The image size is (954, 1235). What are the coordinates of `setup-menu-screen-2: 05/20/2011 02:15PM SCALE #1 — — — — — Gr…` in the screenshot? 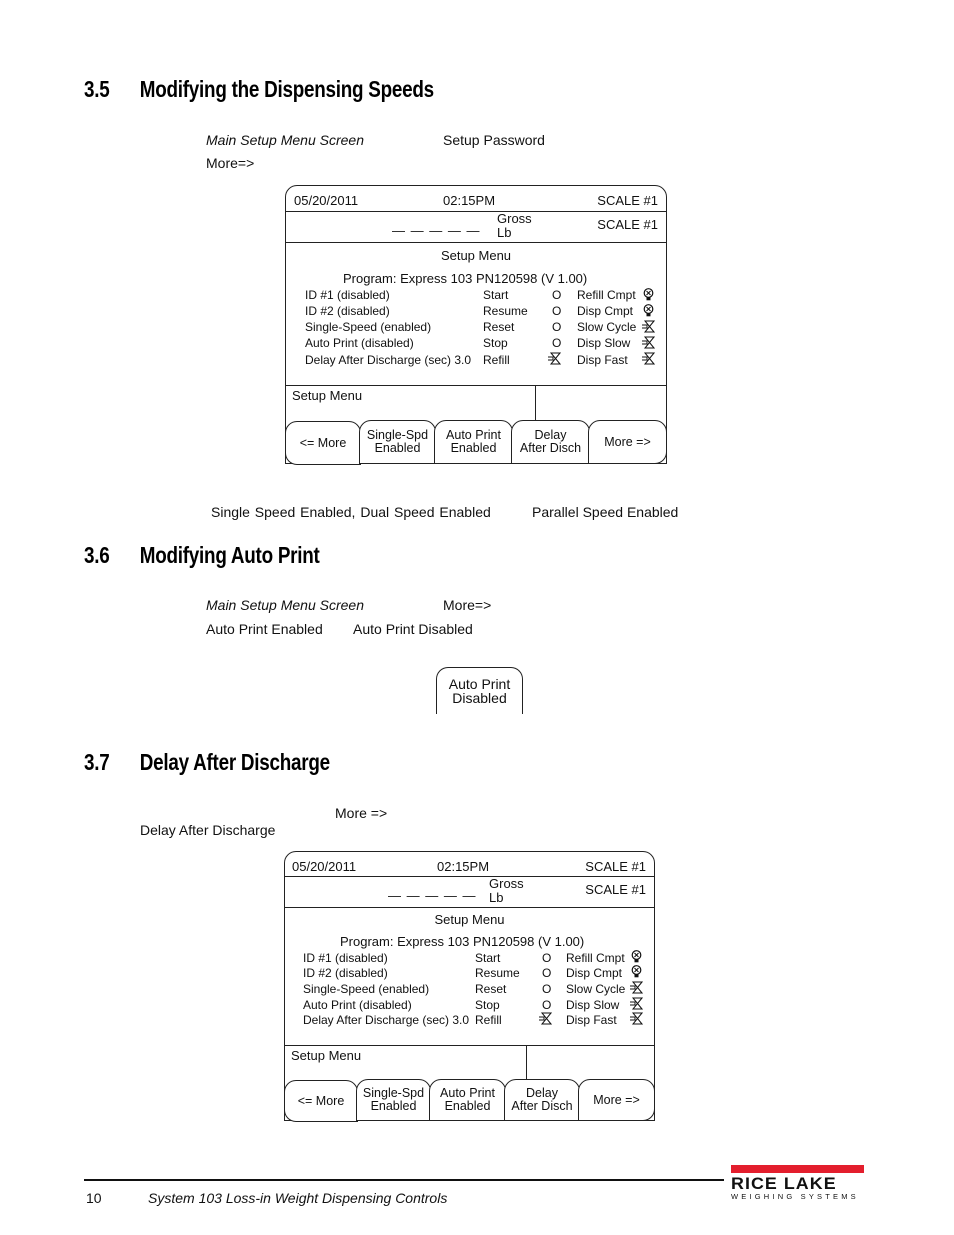 It's located at (469, 986).